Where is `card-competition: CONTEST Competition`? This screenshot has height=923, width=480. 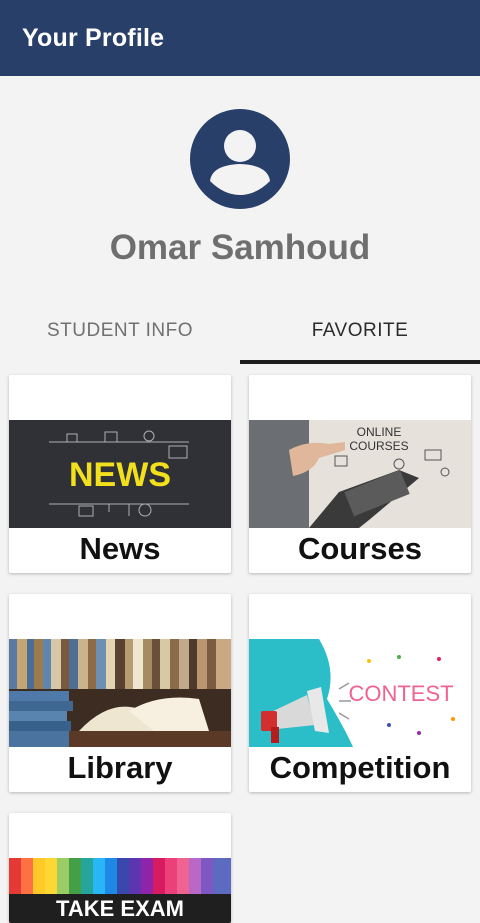
card-competition: CONTEST Competition is located at coordinates (360, 693).